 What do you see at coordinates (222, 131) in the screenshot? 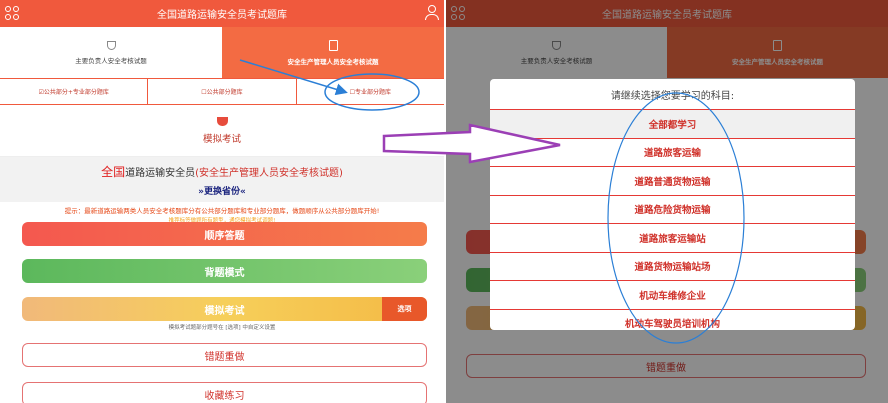
I see `mock-exam-header: 模拟考试` at bounding box center [222, 131].